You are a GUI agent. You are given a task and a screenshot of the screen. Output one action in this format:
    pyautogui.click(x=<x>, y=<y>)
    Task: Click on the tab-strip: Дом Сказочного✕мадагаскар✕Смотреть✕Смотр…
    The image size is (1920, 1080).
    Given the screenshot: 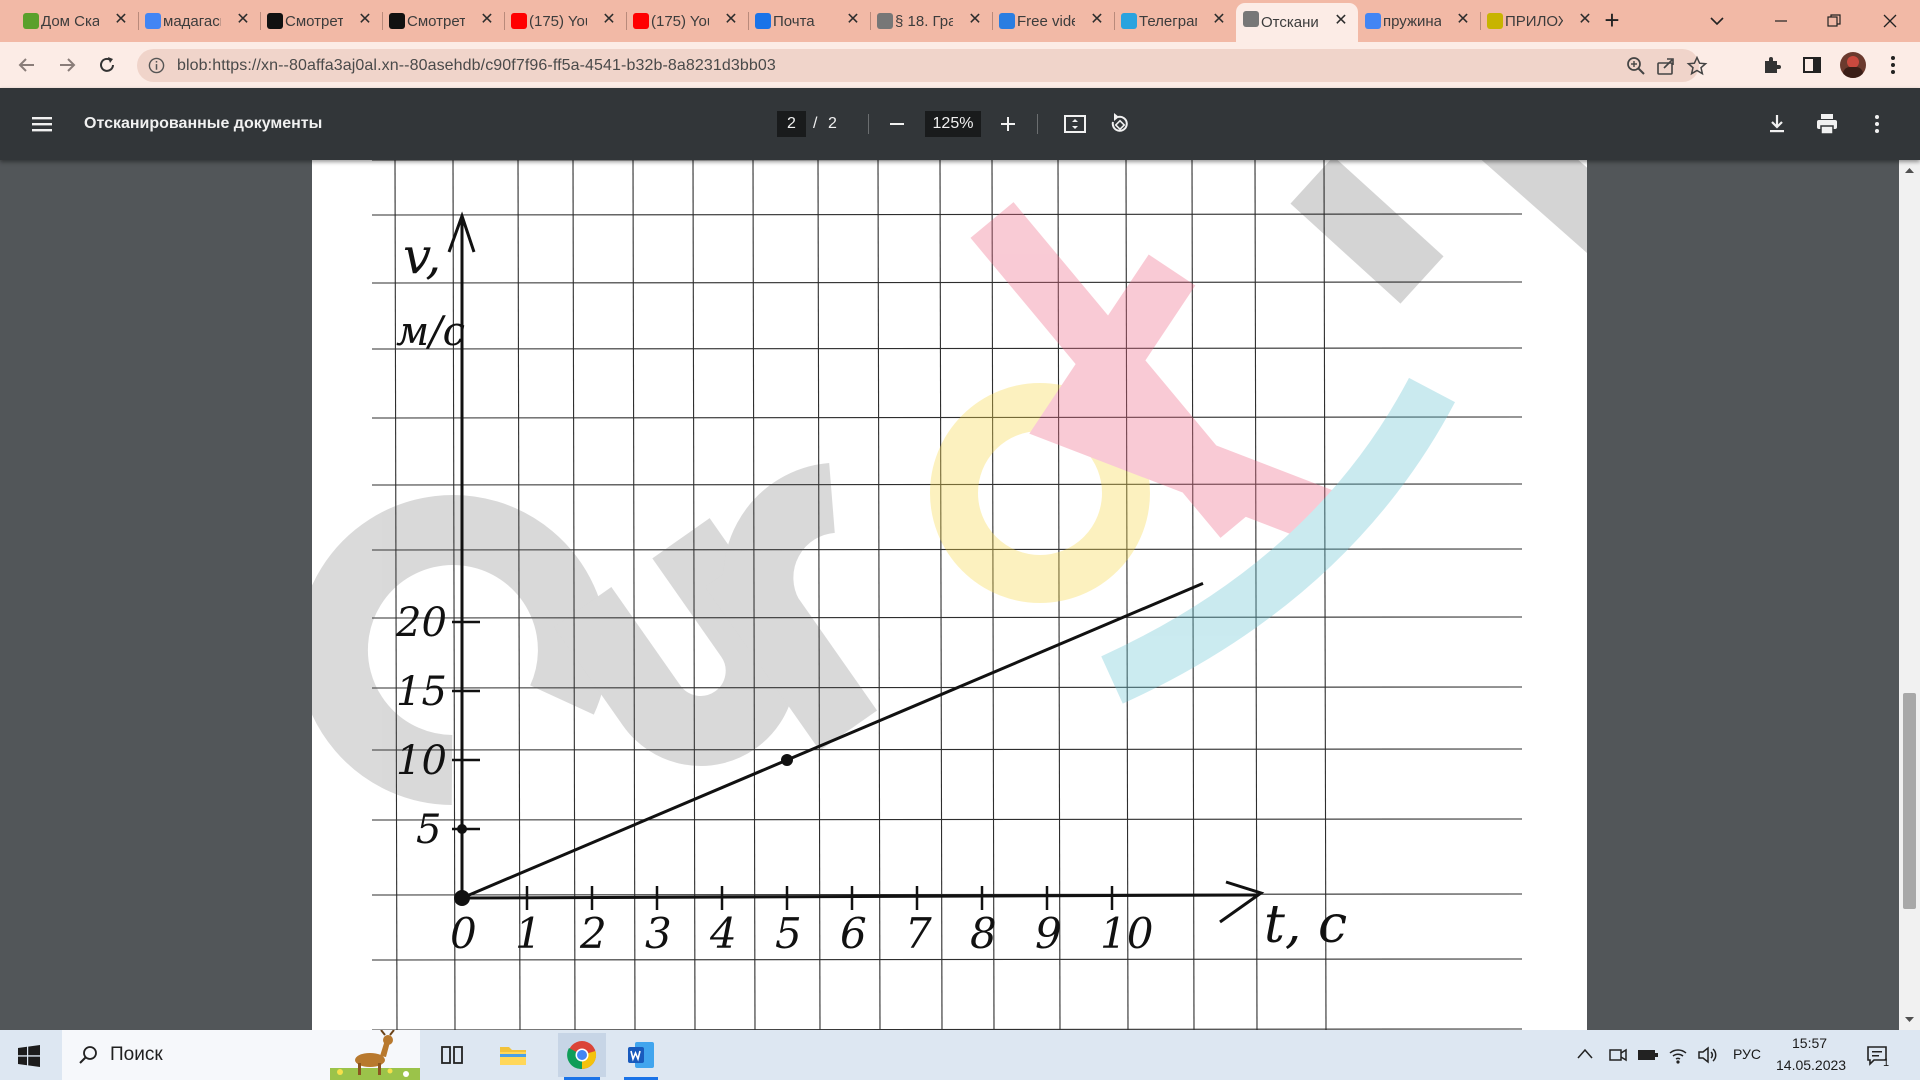 What is the action you would take?
    pyautogui.click(x=960, y=21)
    